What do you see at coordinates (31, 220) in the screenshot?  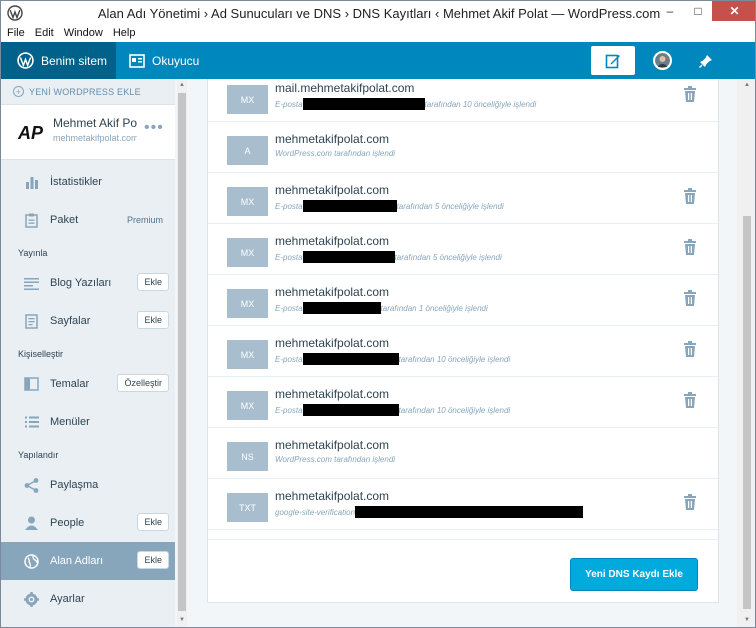 I see `plan-clipboard-icon` at bounding box center [31, 220].